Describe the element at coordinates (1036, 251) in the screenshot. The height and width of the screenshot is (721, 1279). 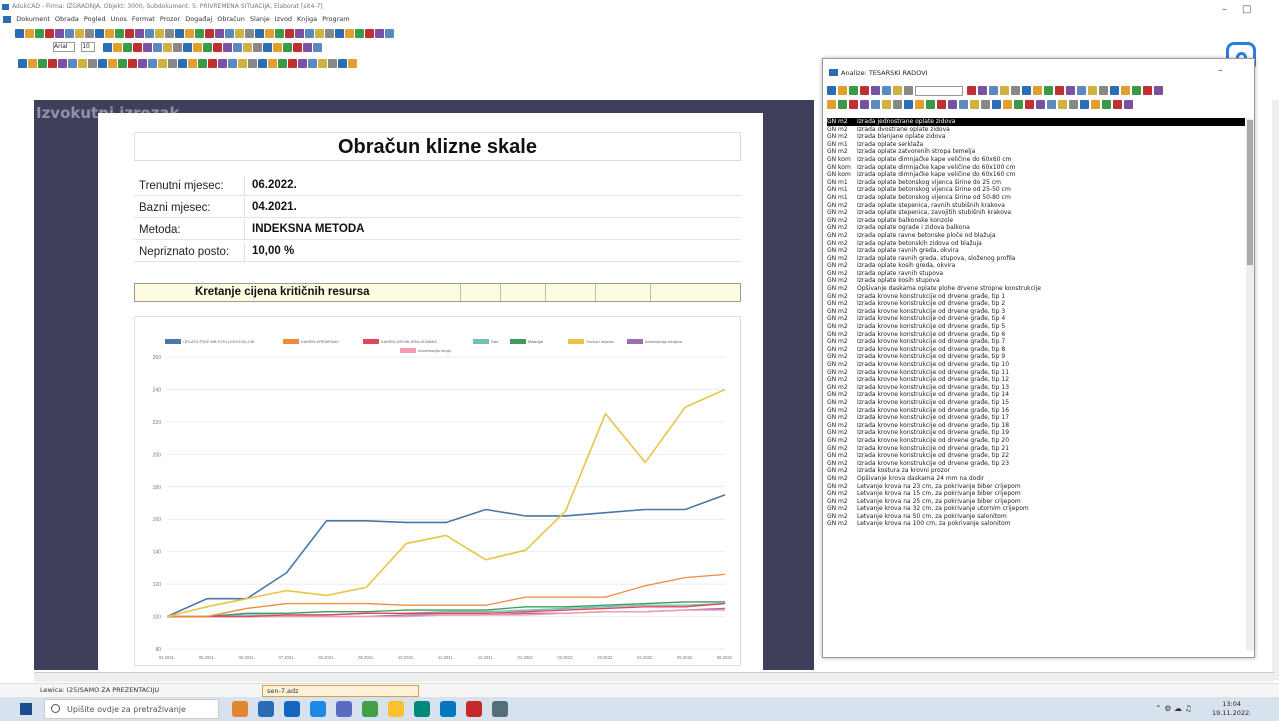
I see `list-item: GN m2 Izrada oplate ravnih greda, okvira` at that location.